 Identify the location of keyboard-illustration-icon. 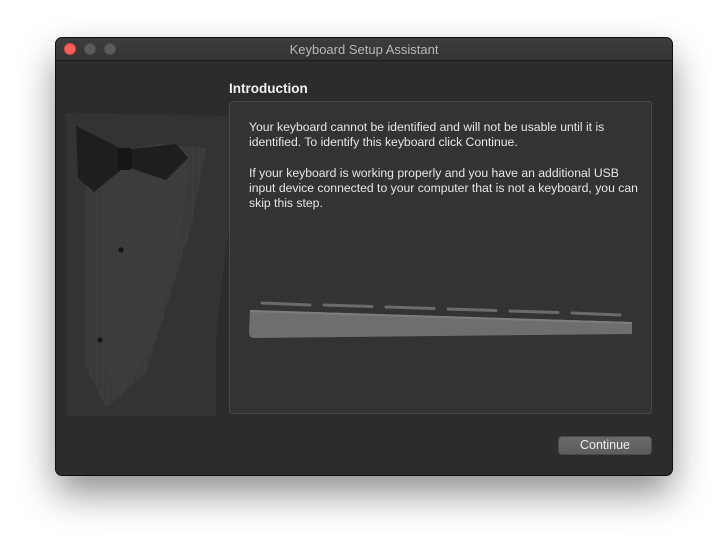
(440, 319).